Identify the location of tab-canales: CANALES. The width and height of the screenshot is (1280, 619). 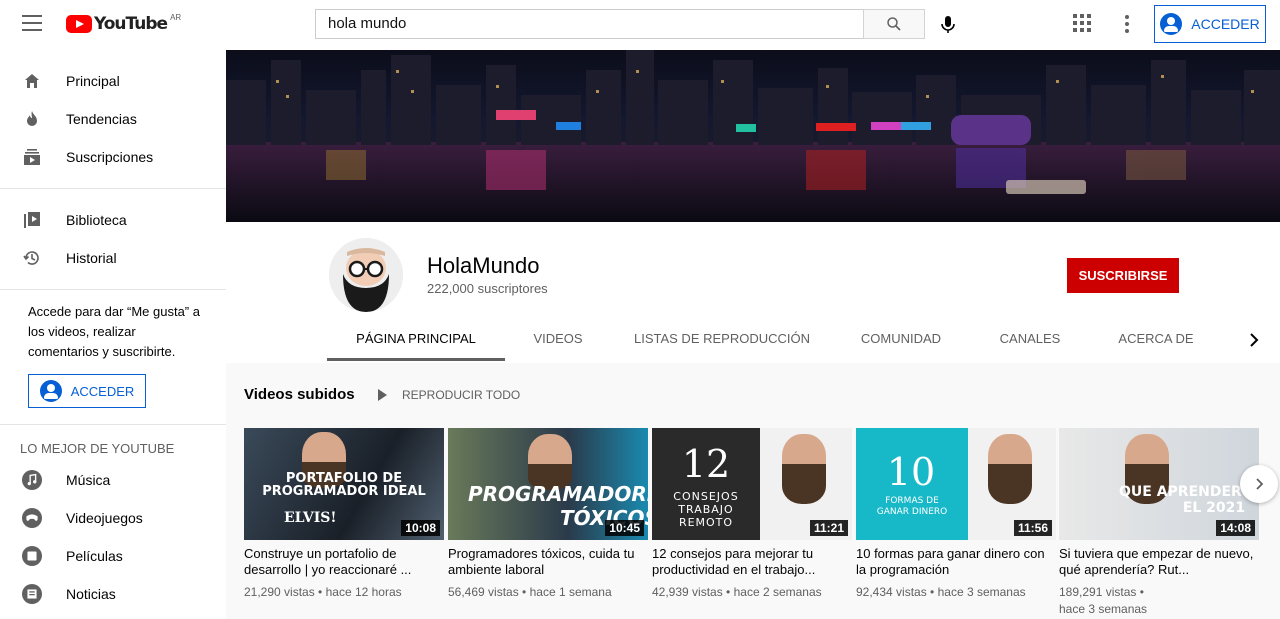
(1030, 342).